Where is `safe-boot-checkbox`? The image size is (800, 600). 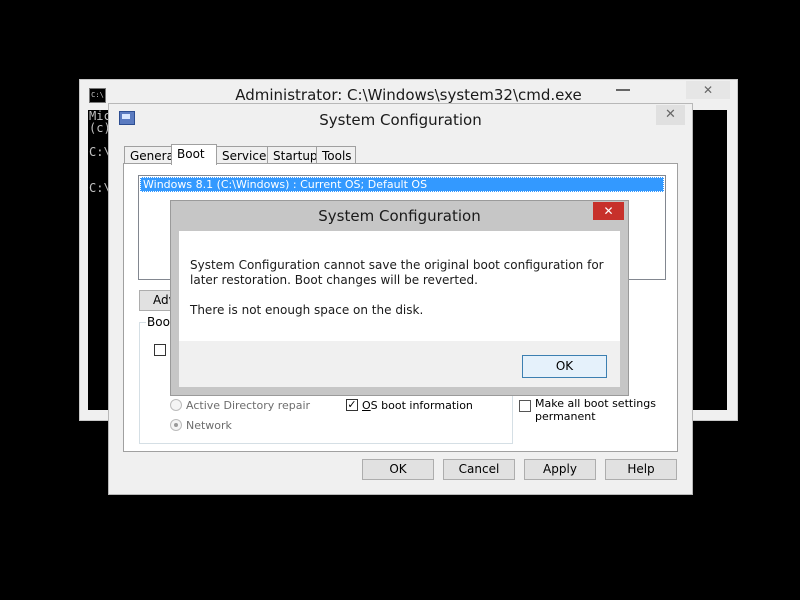
safe-boot-checkbox is located at coordinates (160, 350).